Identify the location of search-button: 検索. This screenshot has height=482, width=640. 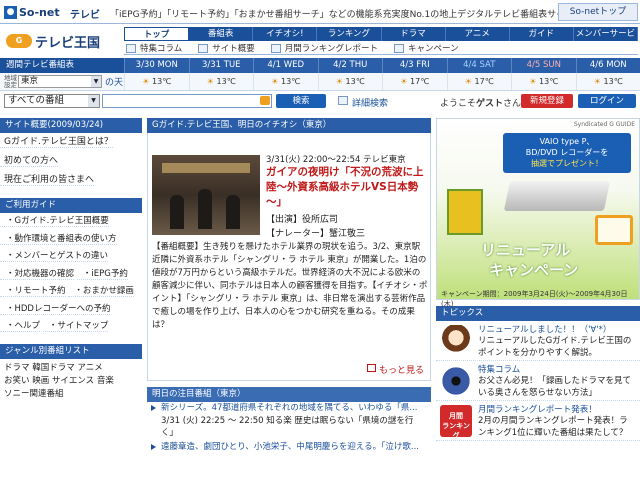
(301, 101).